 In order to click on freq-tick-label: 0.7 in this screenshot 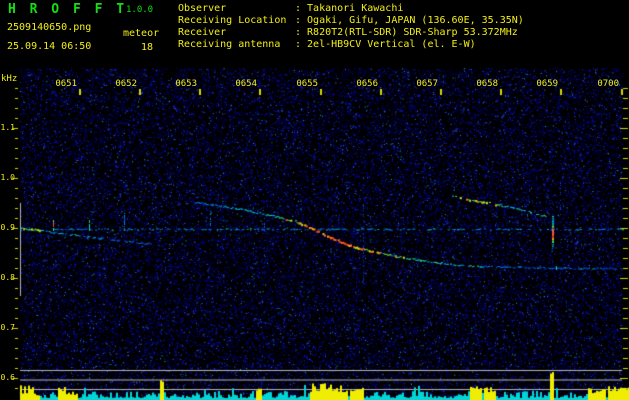, I will do `click(7, 327)`.